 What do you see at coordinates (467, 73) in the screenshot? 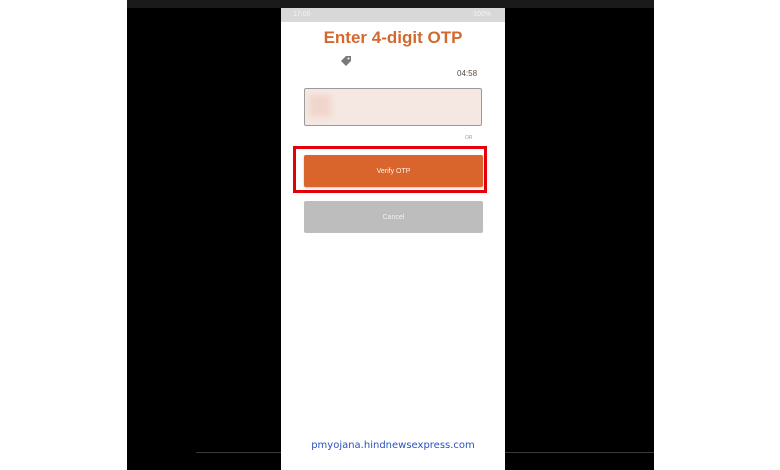
I see `otp-timer: 04:58` at bounding box center [467, 73].